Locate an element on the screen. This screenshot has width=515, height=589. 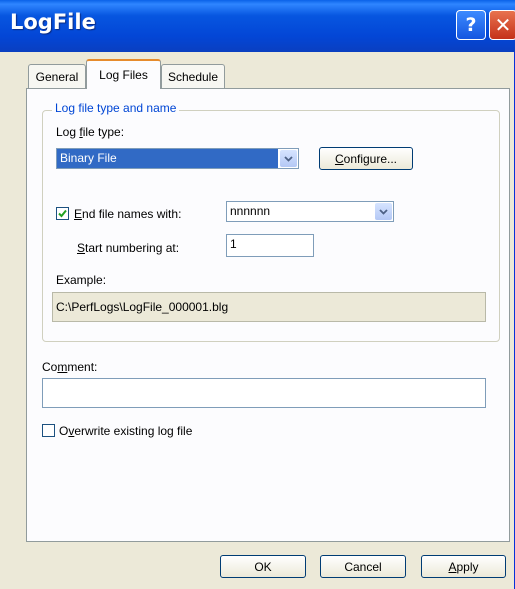
tab-schedule-label: Schedule is located at coordinates (193, 76).